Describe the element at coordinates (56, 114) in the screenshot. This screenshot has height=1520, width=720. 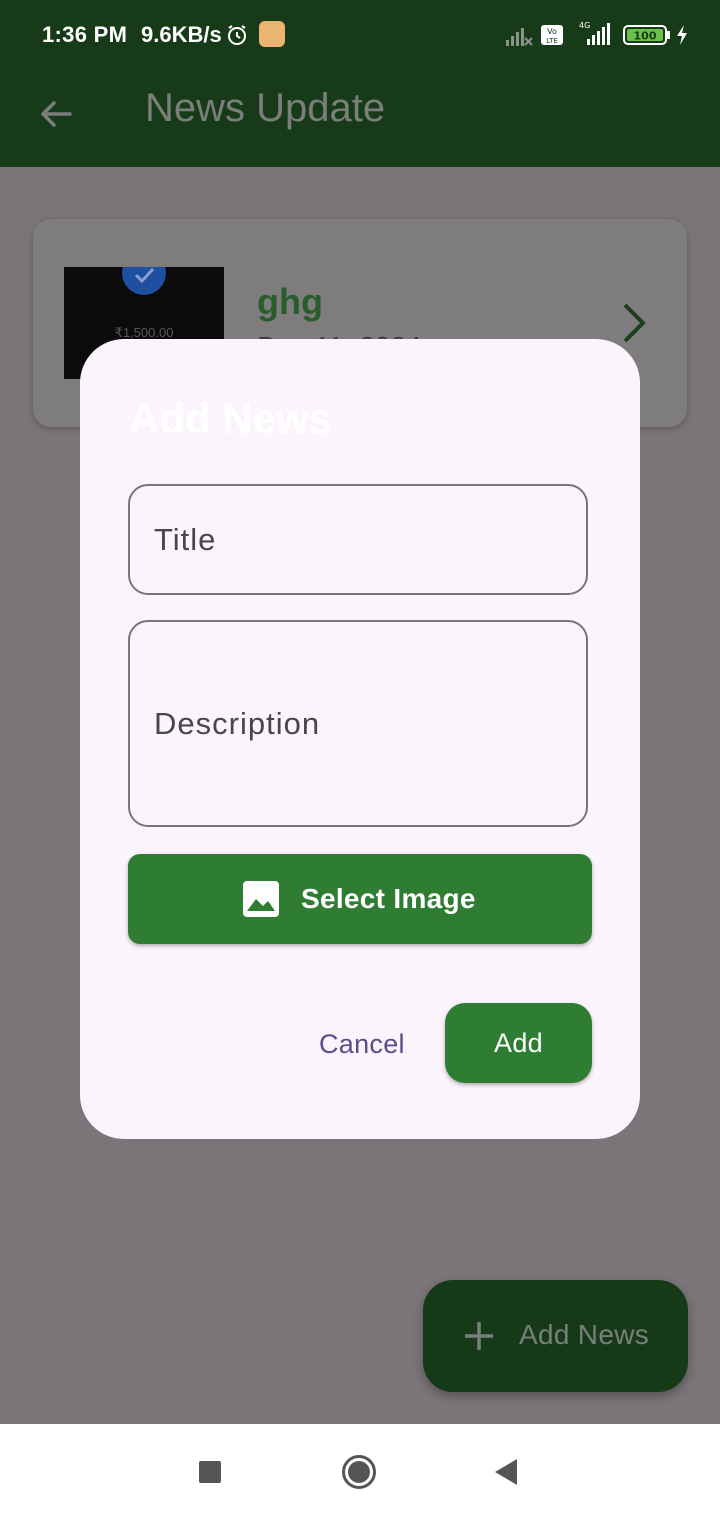
I see `arrow-left-icon` at that location.